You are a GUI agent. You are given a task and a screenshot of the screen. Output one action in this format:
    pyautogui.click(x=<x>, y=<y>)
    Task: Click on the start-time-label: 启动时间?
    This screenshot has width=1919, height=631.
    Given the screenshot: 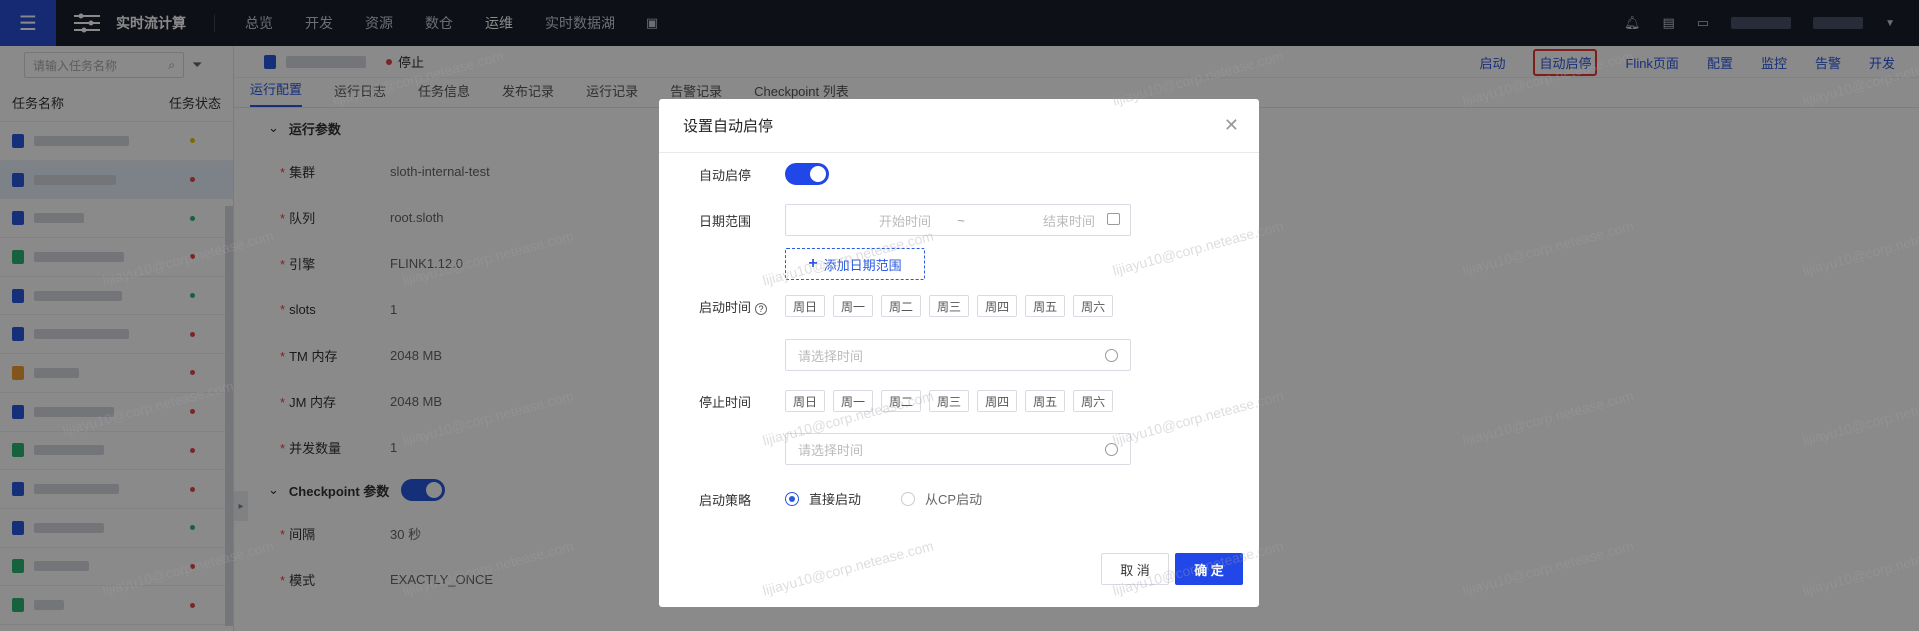 What is the action you would take?
    pyautogui.click(x=733, y=306)
    